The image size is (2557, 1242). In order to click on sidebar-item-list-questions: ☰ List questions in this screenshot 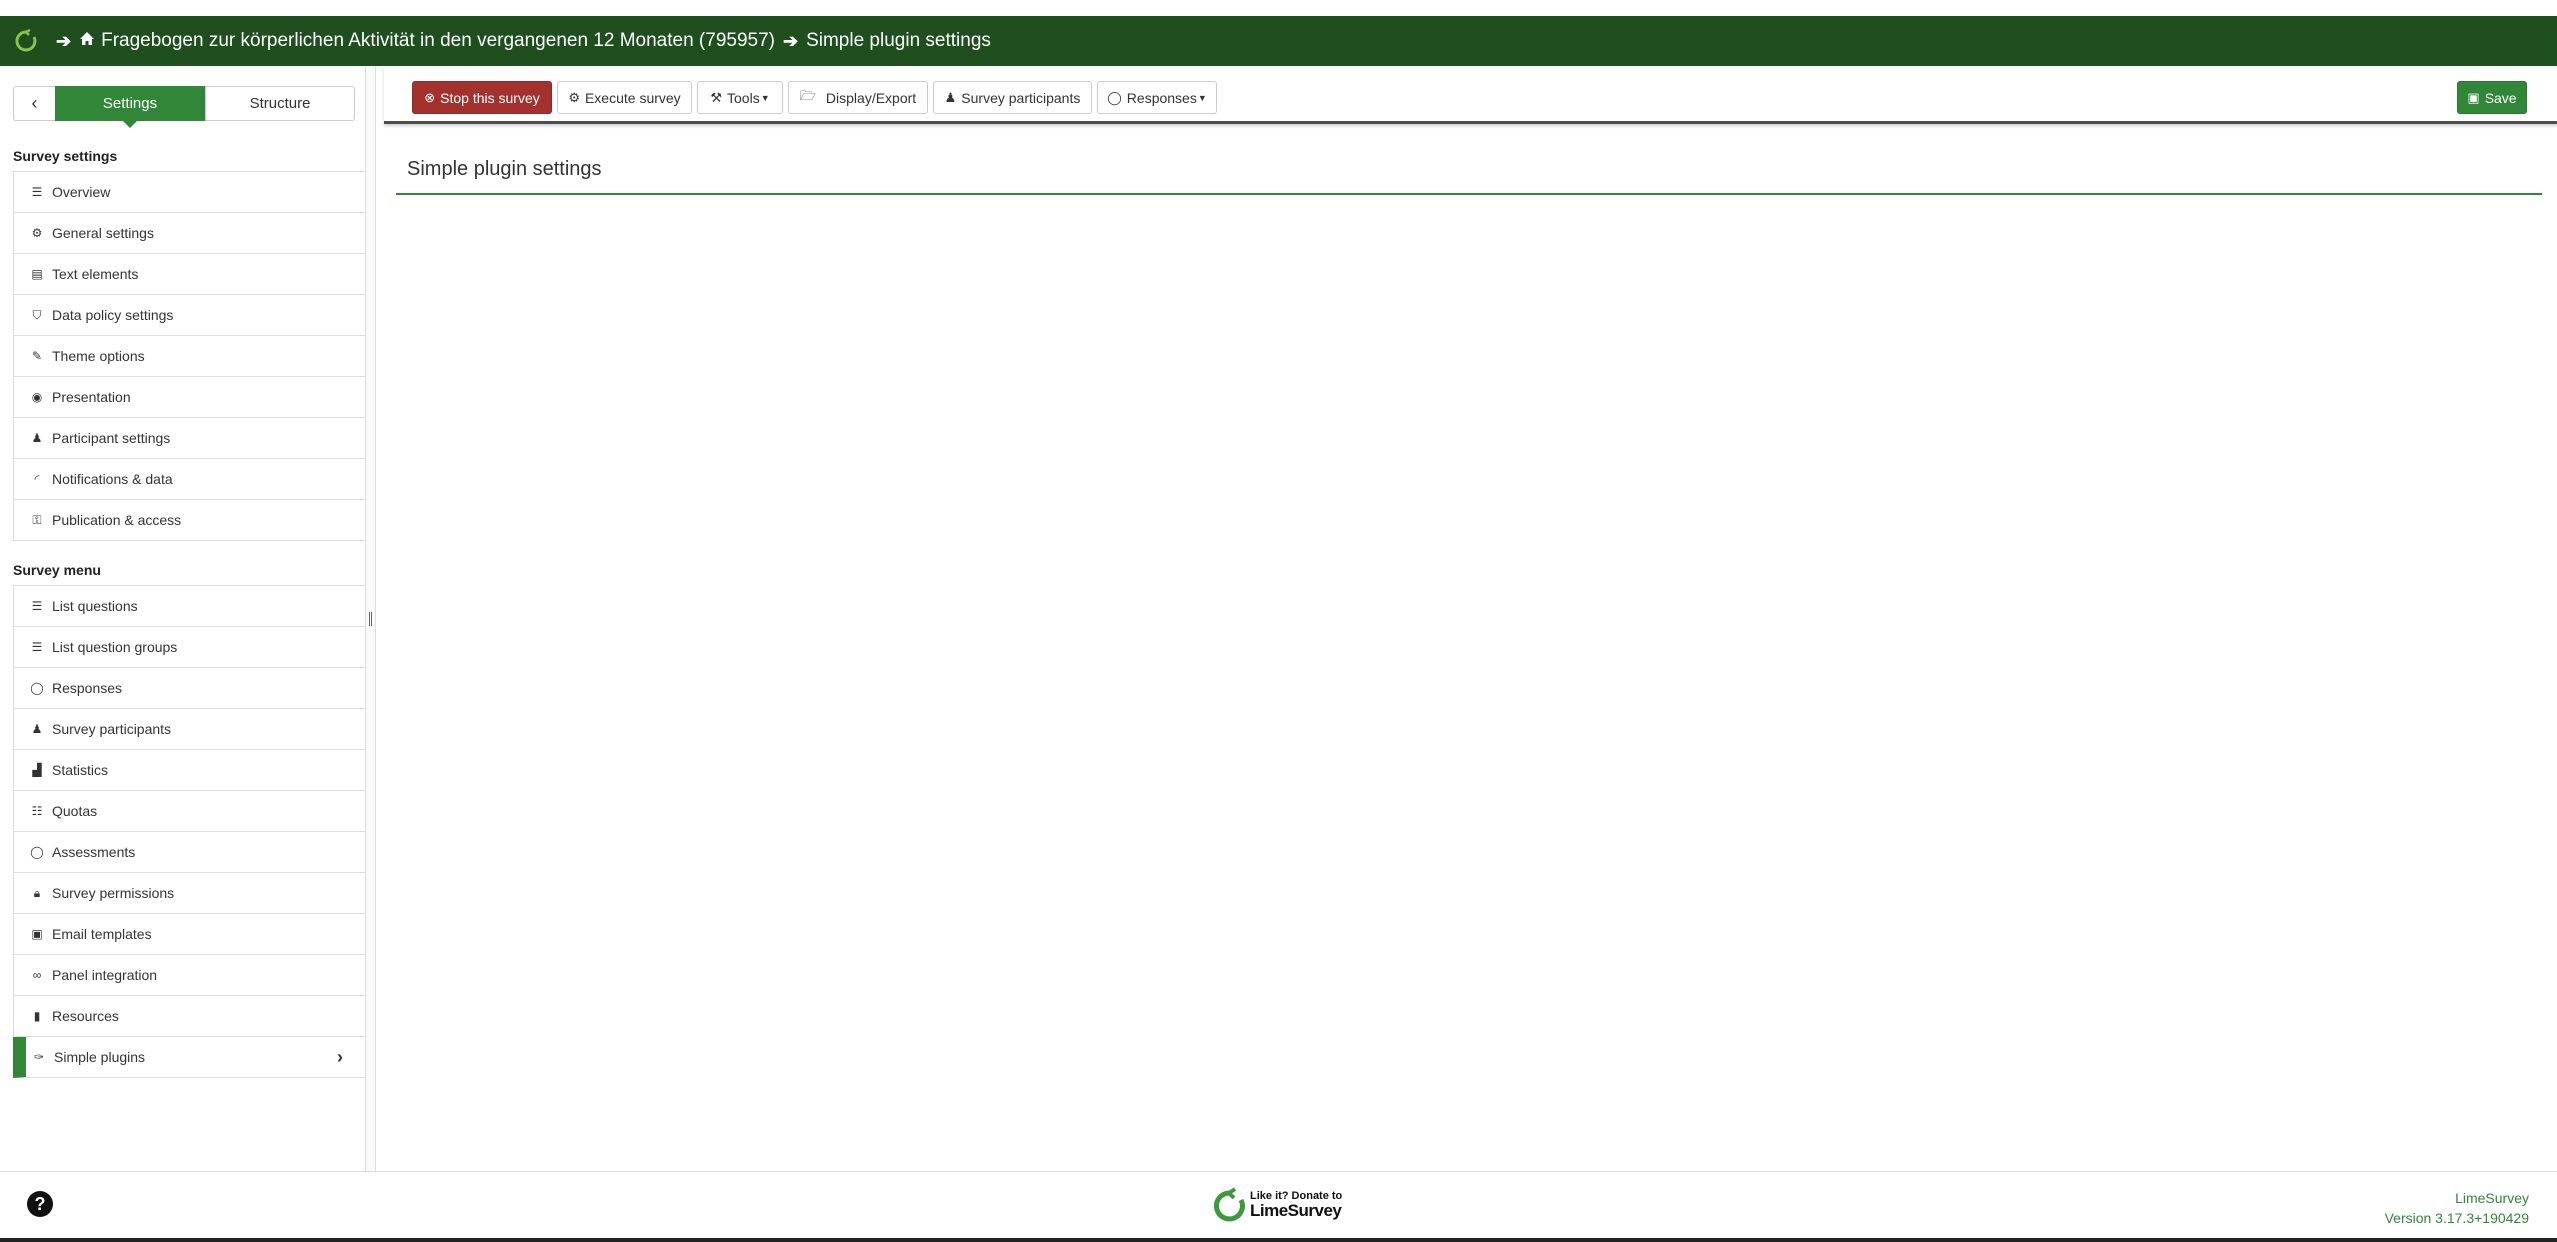, I will do `click(189, 606)`.